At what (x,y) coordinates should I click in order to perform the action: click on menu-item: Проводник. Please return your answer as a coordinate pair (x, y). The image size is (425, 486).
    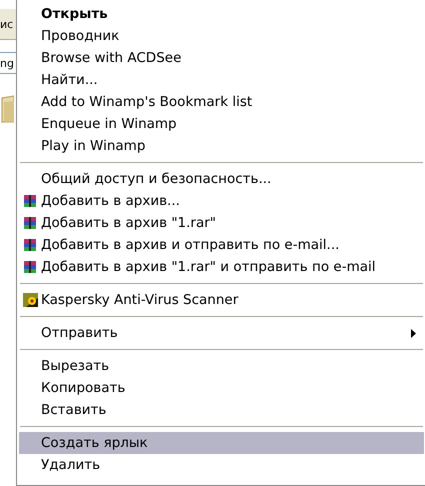
    Looking at the image, I should click on (221, 36).